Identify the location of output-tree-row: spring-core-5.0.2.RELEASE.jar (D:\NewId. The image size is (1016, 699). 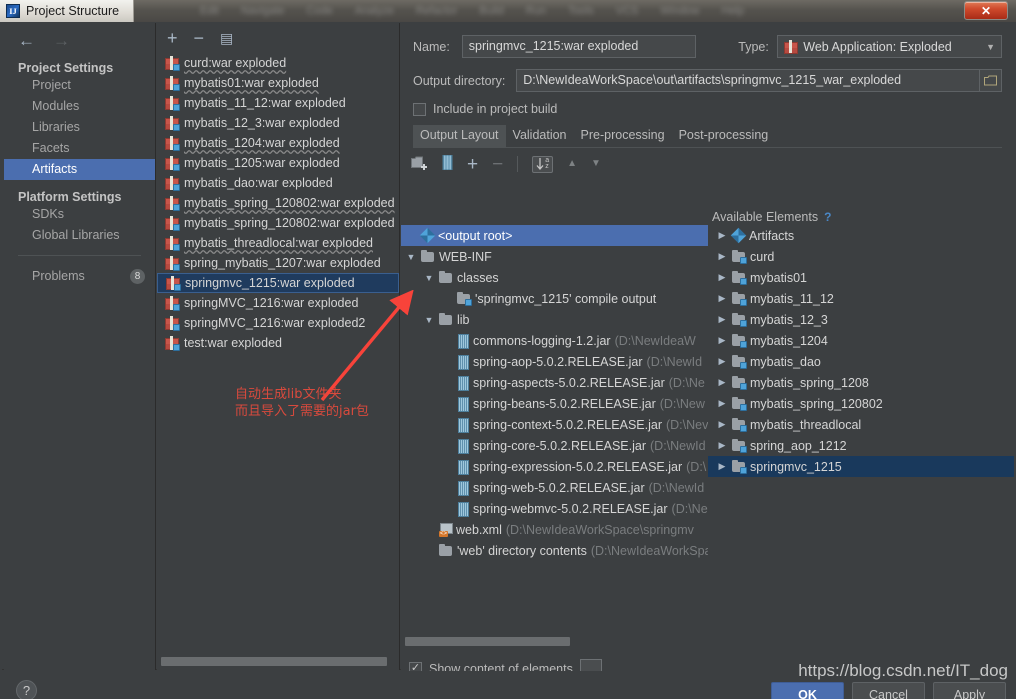
(554, 445).